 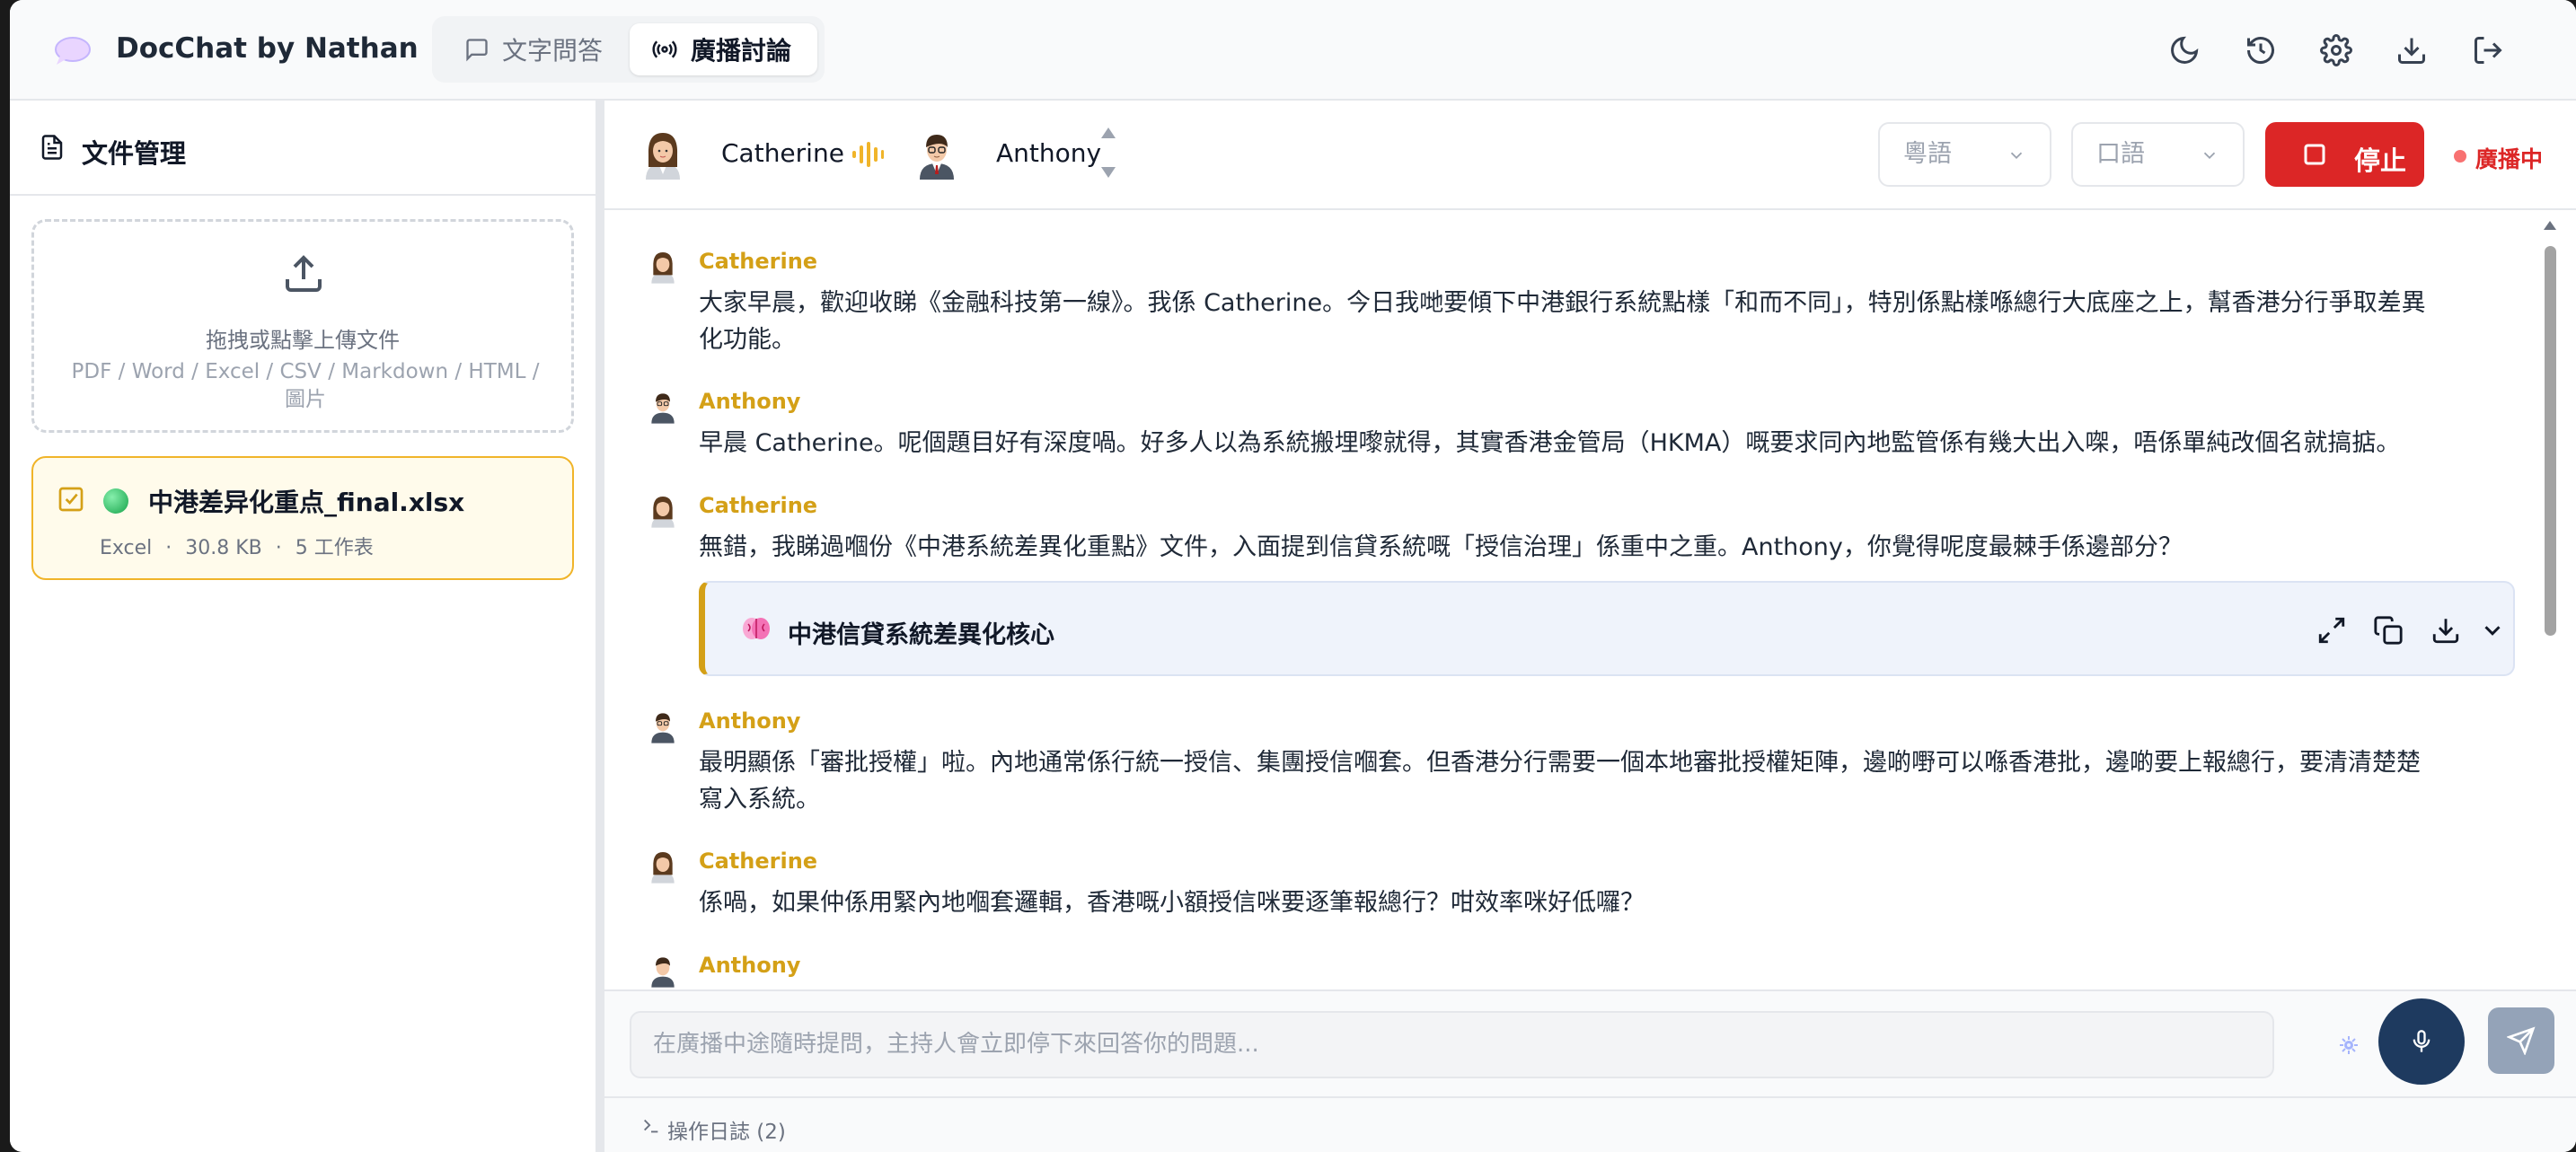 What do you see at coordinates (1293, 50) in the screenshot?
I see `top-header: DocChat by Nathan 文字問答 廣播討論` at bounding box center [1293, 50].